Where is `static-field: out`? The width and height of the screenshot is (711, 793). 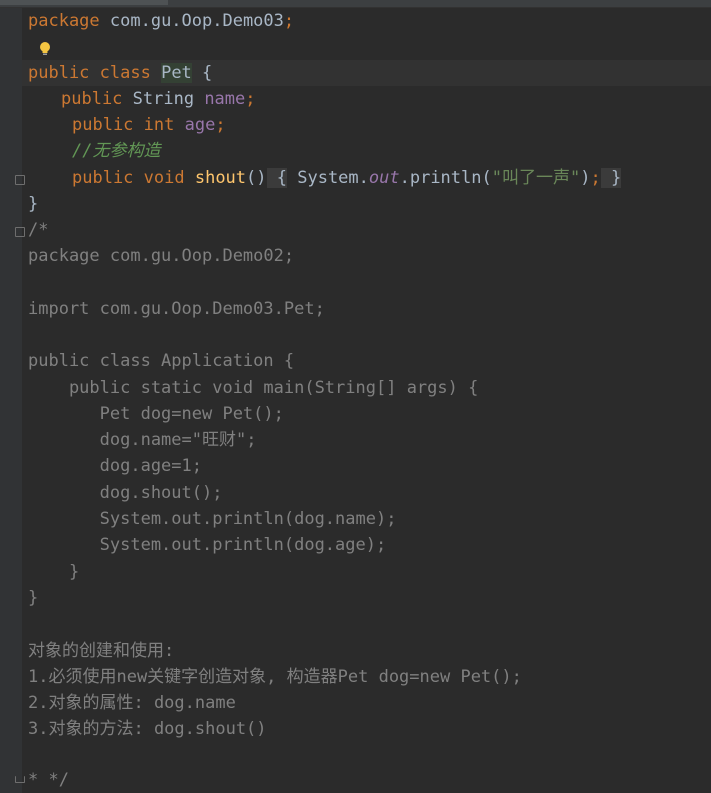 static-field: out is located at coordinates (384, 178).